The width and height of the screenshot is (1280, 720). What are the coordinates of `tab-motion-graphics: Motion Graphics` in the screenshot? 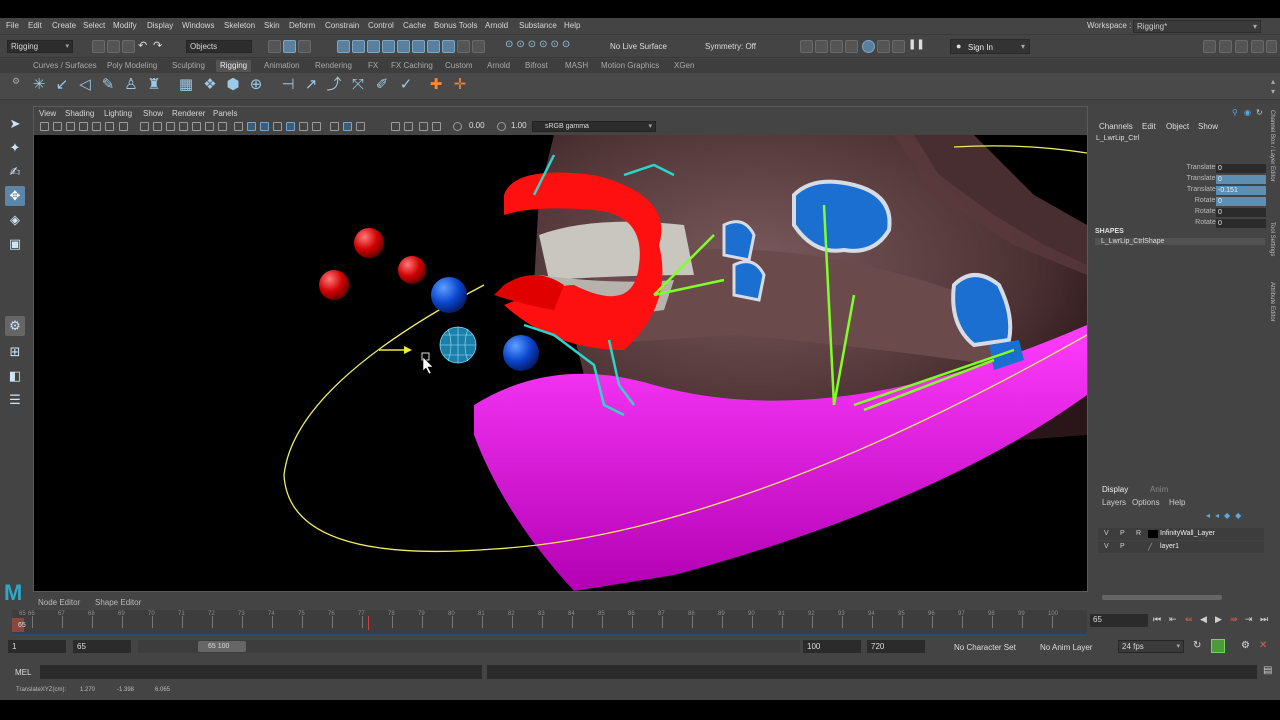 It's located at (630, 65).